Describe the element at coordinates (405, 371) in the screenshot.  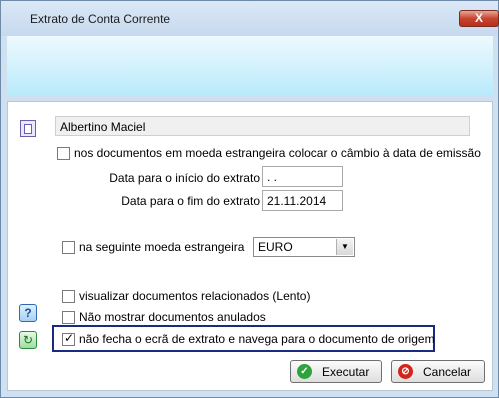
I see `cancel-circle-icon: ⊘` at that location.